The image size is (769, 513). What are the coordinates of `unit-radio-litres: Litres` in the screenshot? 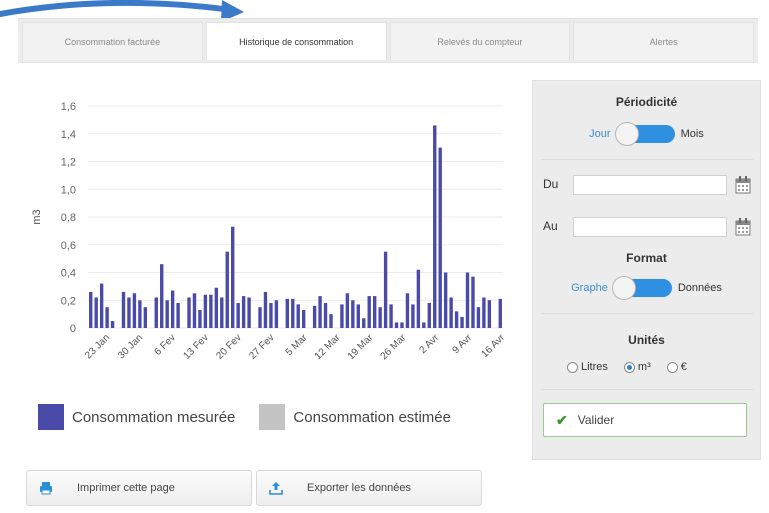 It's located at (587, 367).